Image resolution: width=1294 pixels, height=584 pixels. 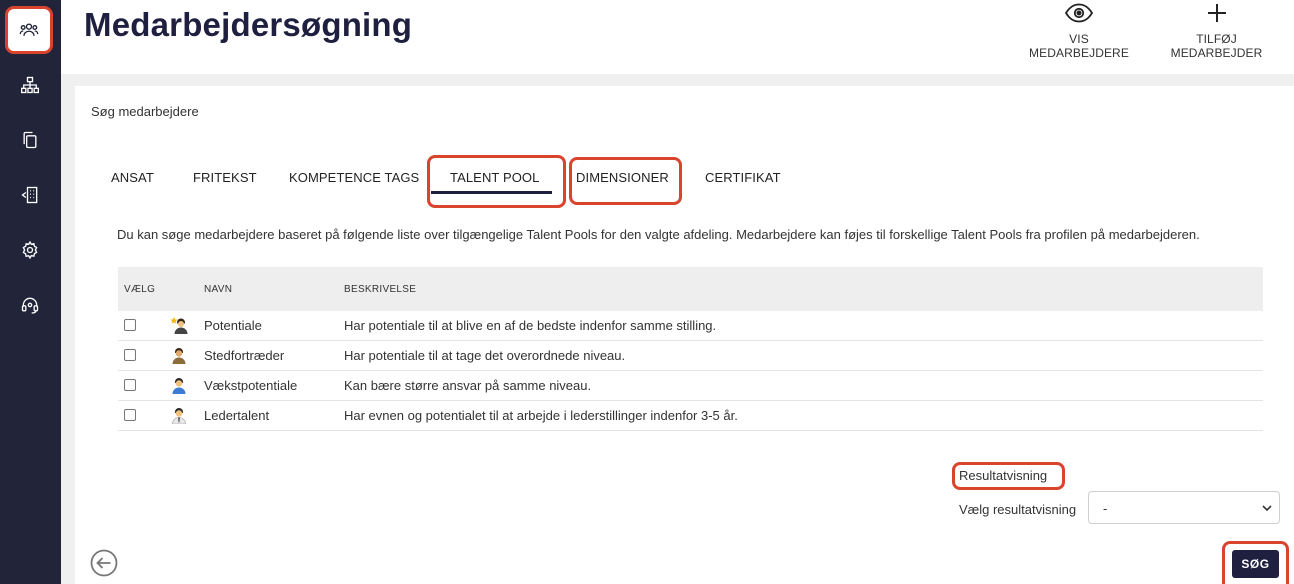 What do you see at coordinates (248, 24) in the screenshot?
I see `page-title: Medarbejdersøgning` at bounding box center [248, 24].